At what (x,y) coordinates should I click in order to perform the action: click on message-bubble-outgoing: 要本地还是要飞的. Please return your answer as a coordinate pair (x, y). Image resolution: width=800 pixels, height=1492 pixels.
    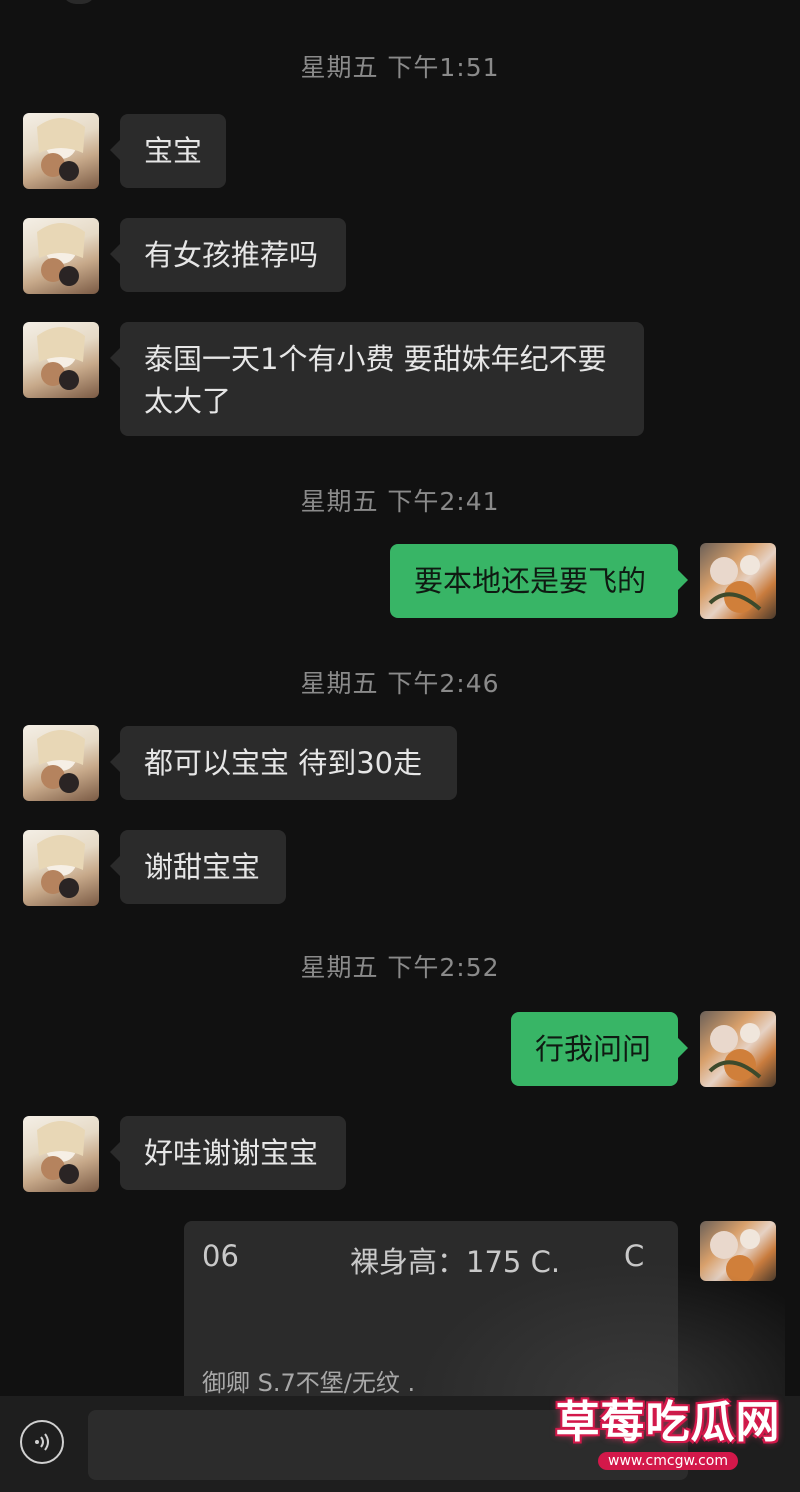
    Looking at the image, I should click on (539, 581).